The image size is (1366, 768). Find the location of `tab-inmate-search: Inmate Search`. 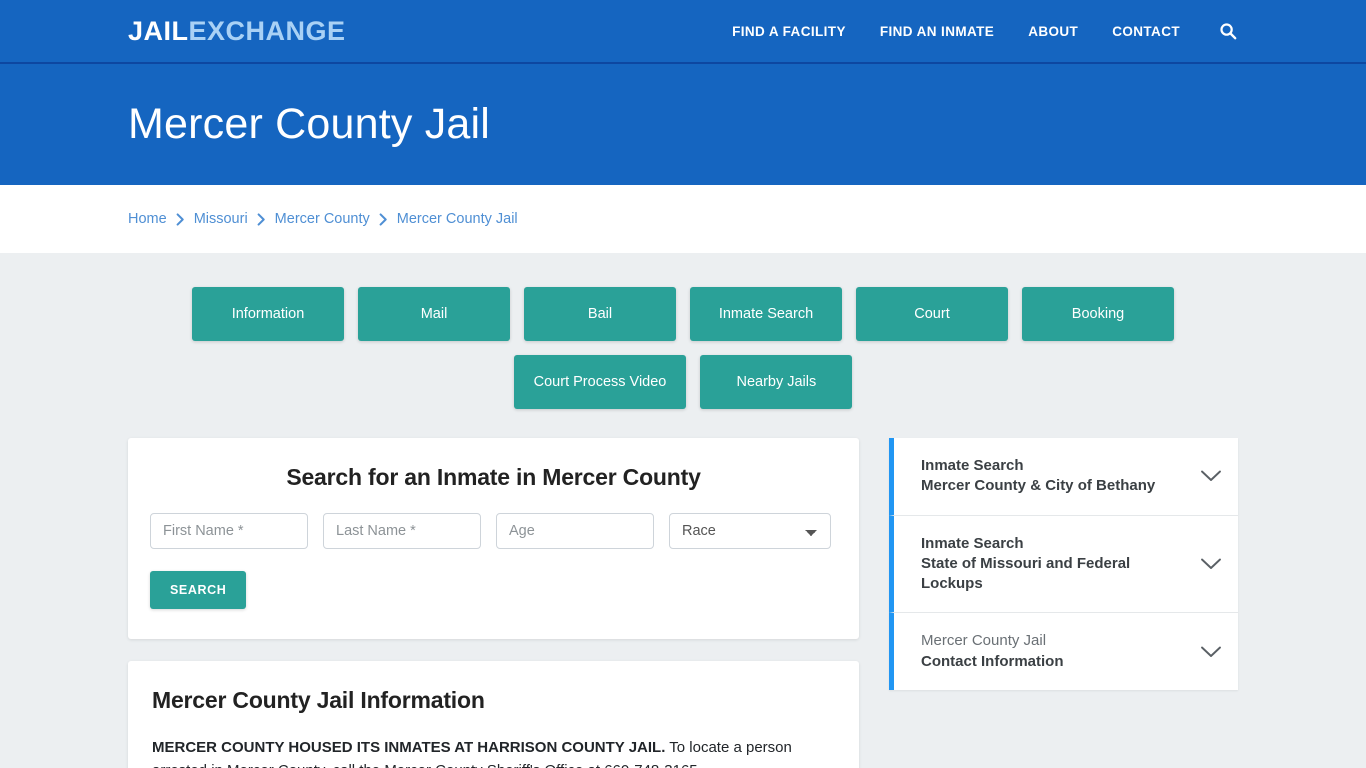

tab-inmate-search: Inmate Search is located at coordinates (766, 314).